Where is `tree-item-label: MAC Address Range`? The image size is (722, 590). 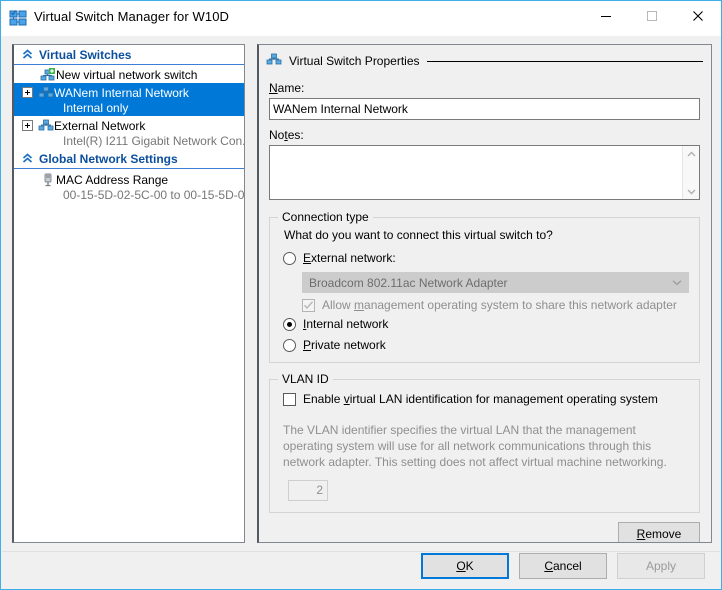 tree-item-label: MAC Address Range is located at coordinates (112, 179).